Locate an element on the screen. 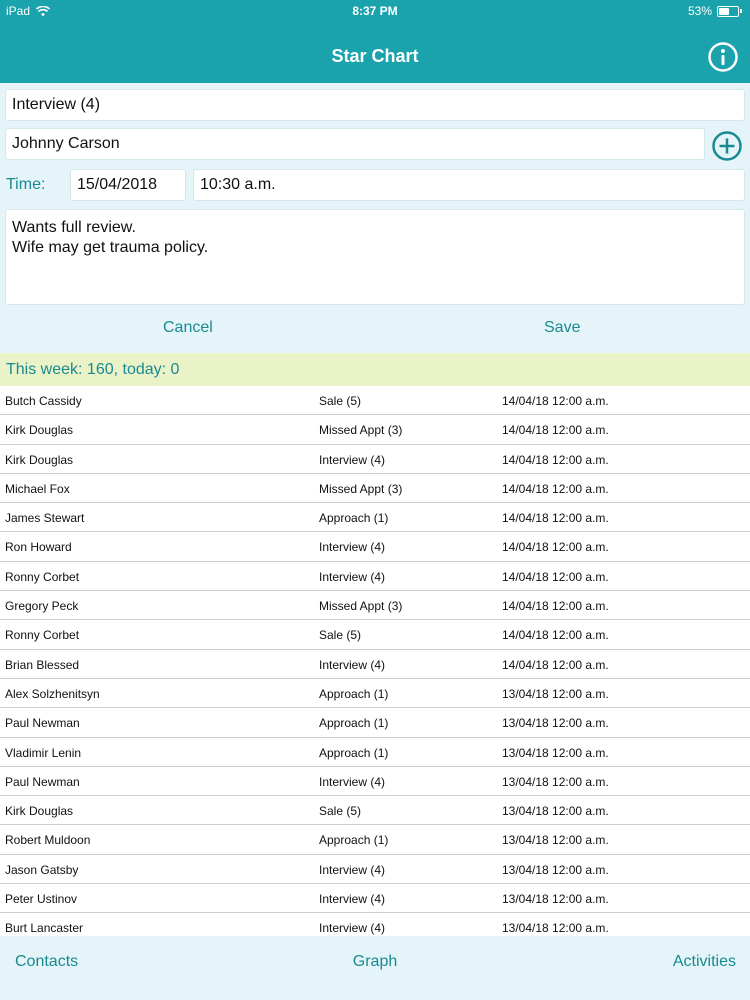 The image size is (750, 1000). info-icon is located at coordinates (723, 57).